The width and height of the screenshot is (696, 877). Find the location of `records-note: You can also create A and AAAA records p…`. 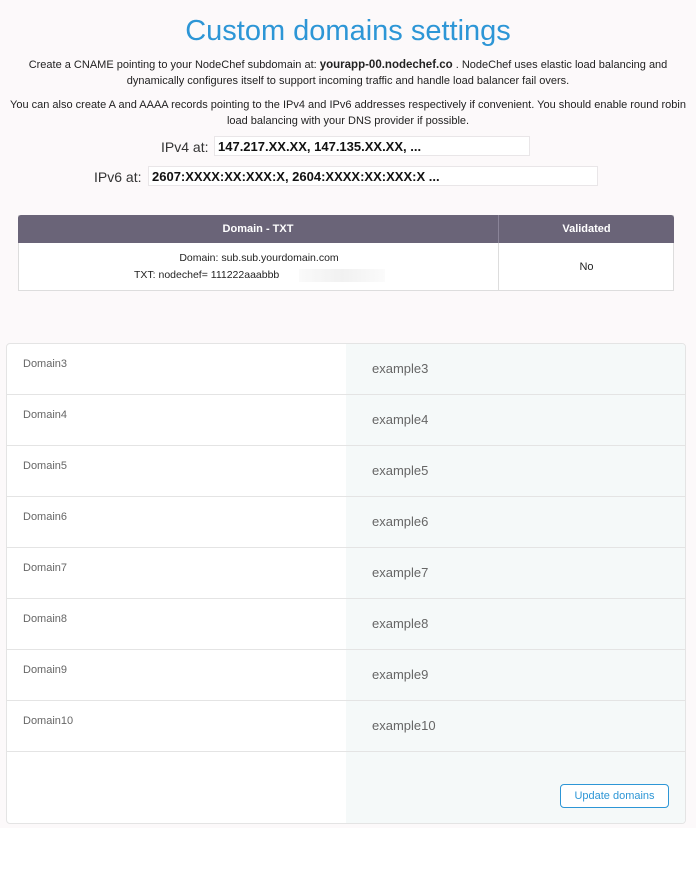

records-note: You can also create A and AAAA records p… is located at coordinates (348, 113).